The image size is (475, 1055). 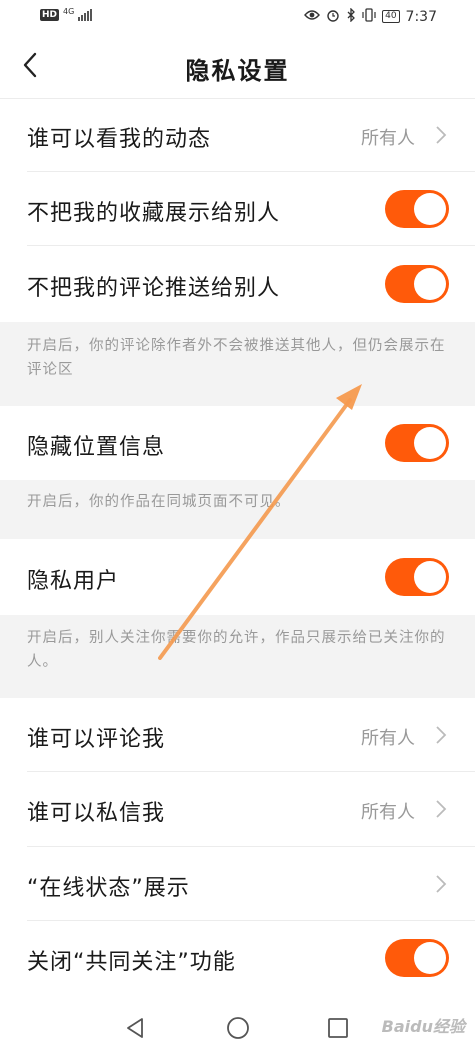 What do you see at coordinates (391, 16) in the screenshot?
I see `battery-icon: 40` at bounding box center [391, 16].